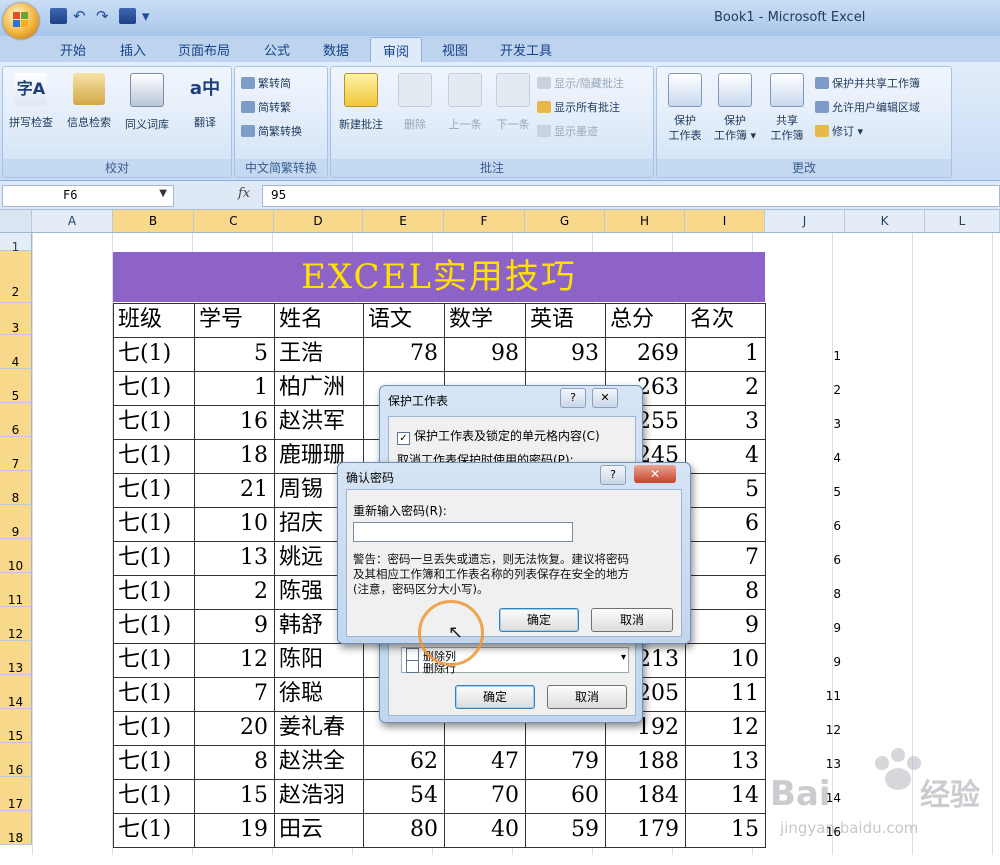 The height and width of the screenshot is (865, 1000). I want to click on research-button: 信息检索, so click(89, 102).